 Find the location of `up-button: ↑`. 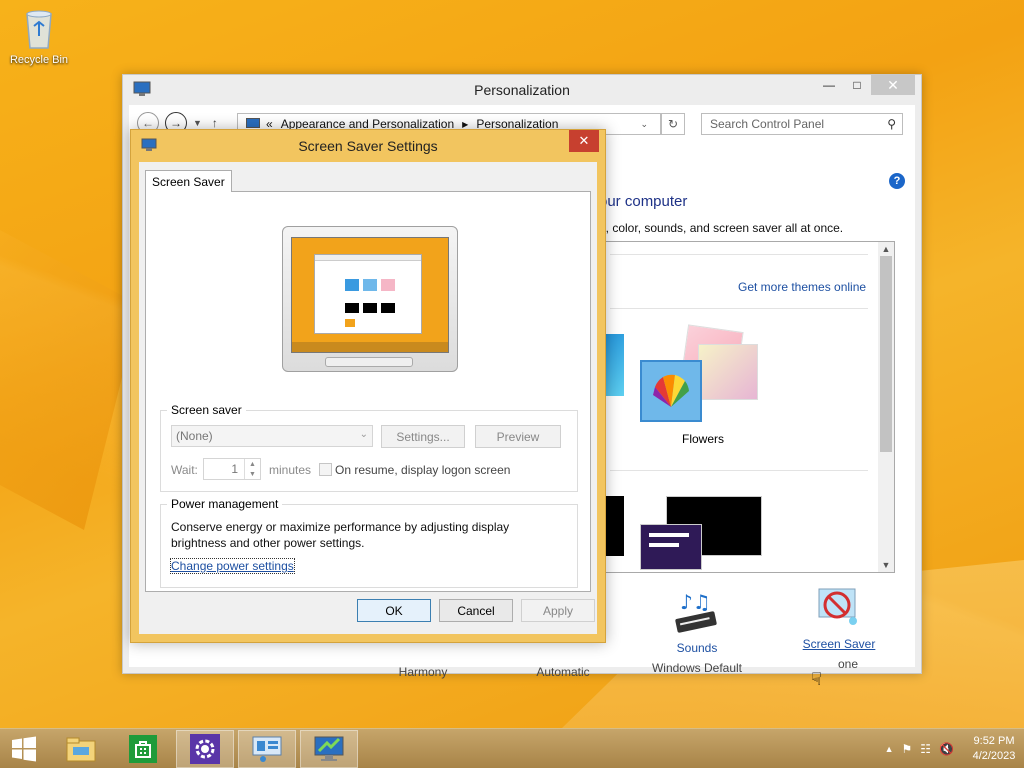

up-button: ↑ is located at coordinates (215, 123).